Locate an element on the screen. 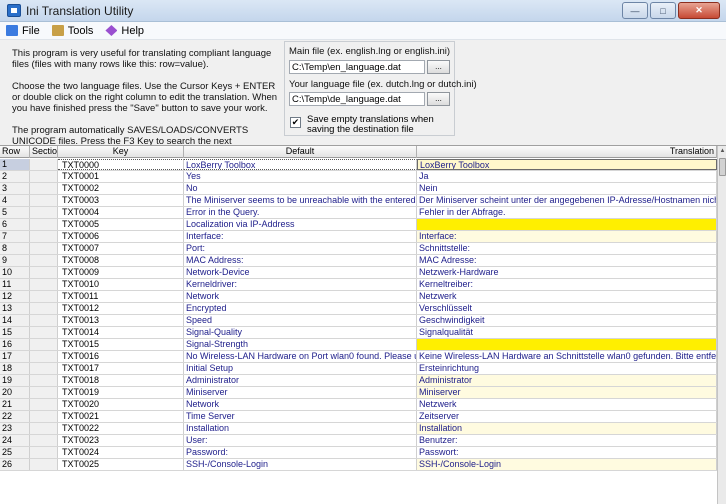 The width and height of the screenshot is (726, 504). row-translation: Interface: is located at coordinates (567, 236).